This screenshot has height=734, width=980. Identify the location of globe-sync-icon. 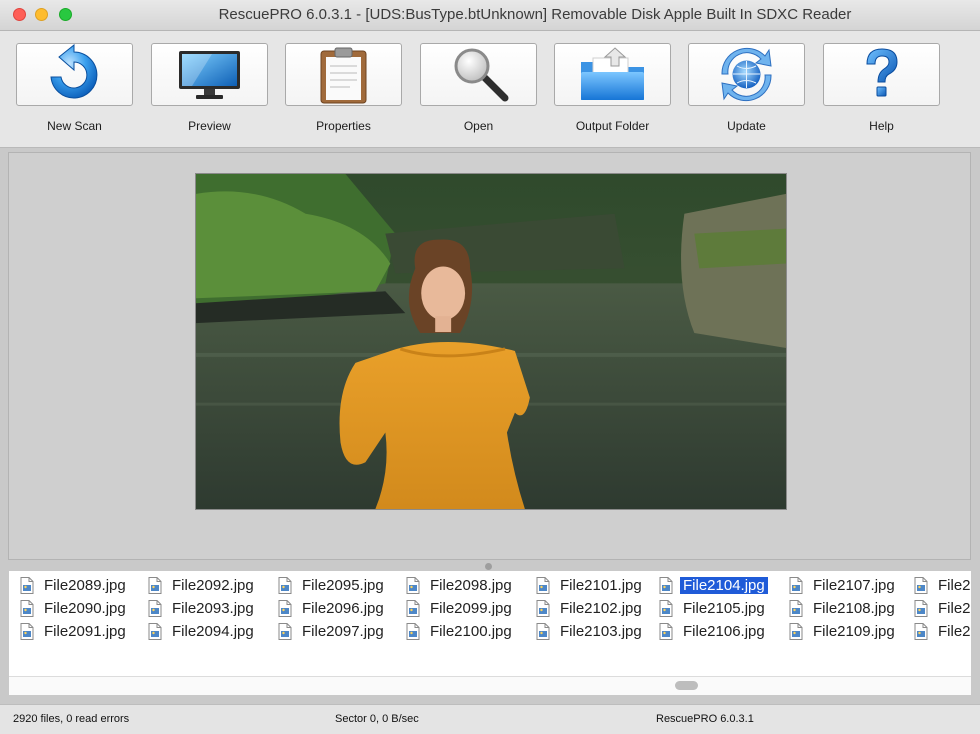
(746, 74).